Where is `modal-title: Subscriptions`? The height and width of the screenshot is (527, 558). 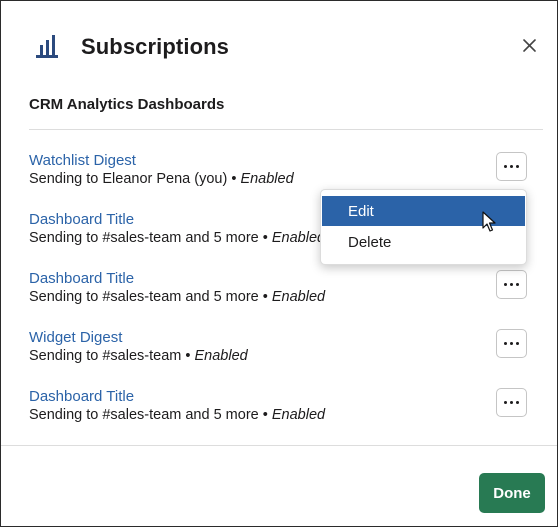 modal-title: Subscriptions is located at coordinates (155, 46).